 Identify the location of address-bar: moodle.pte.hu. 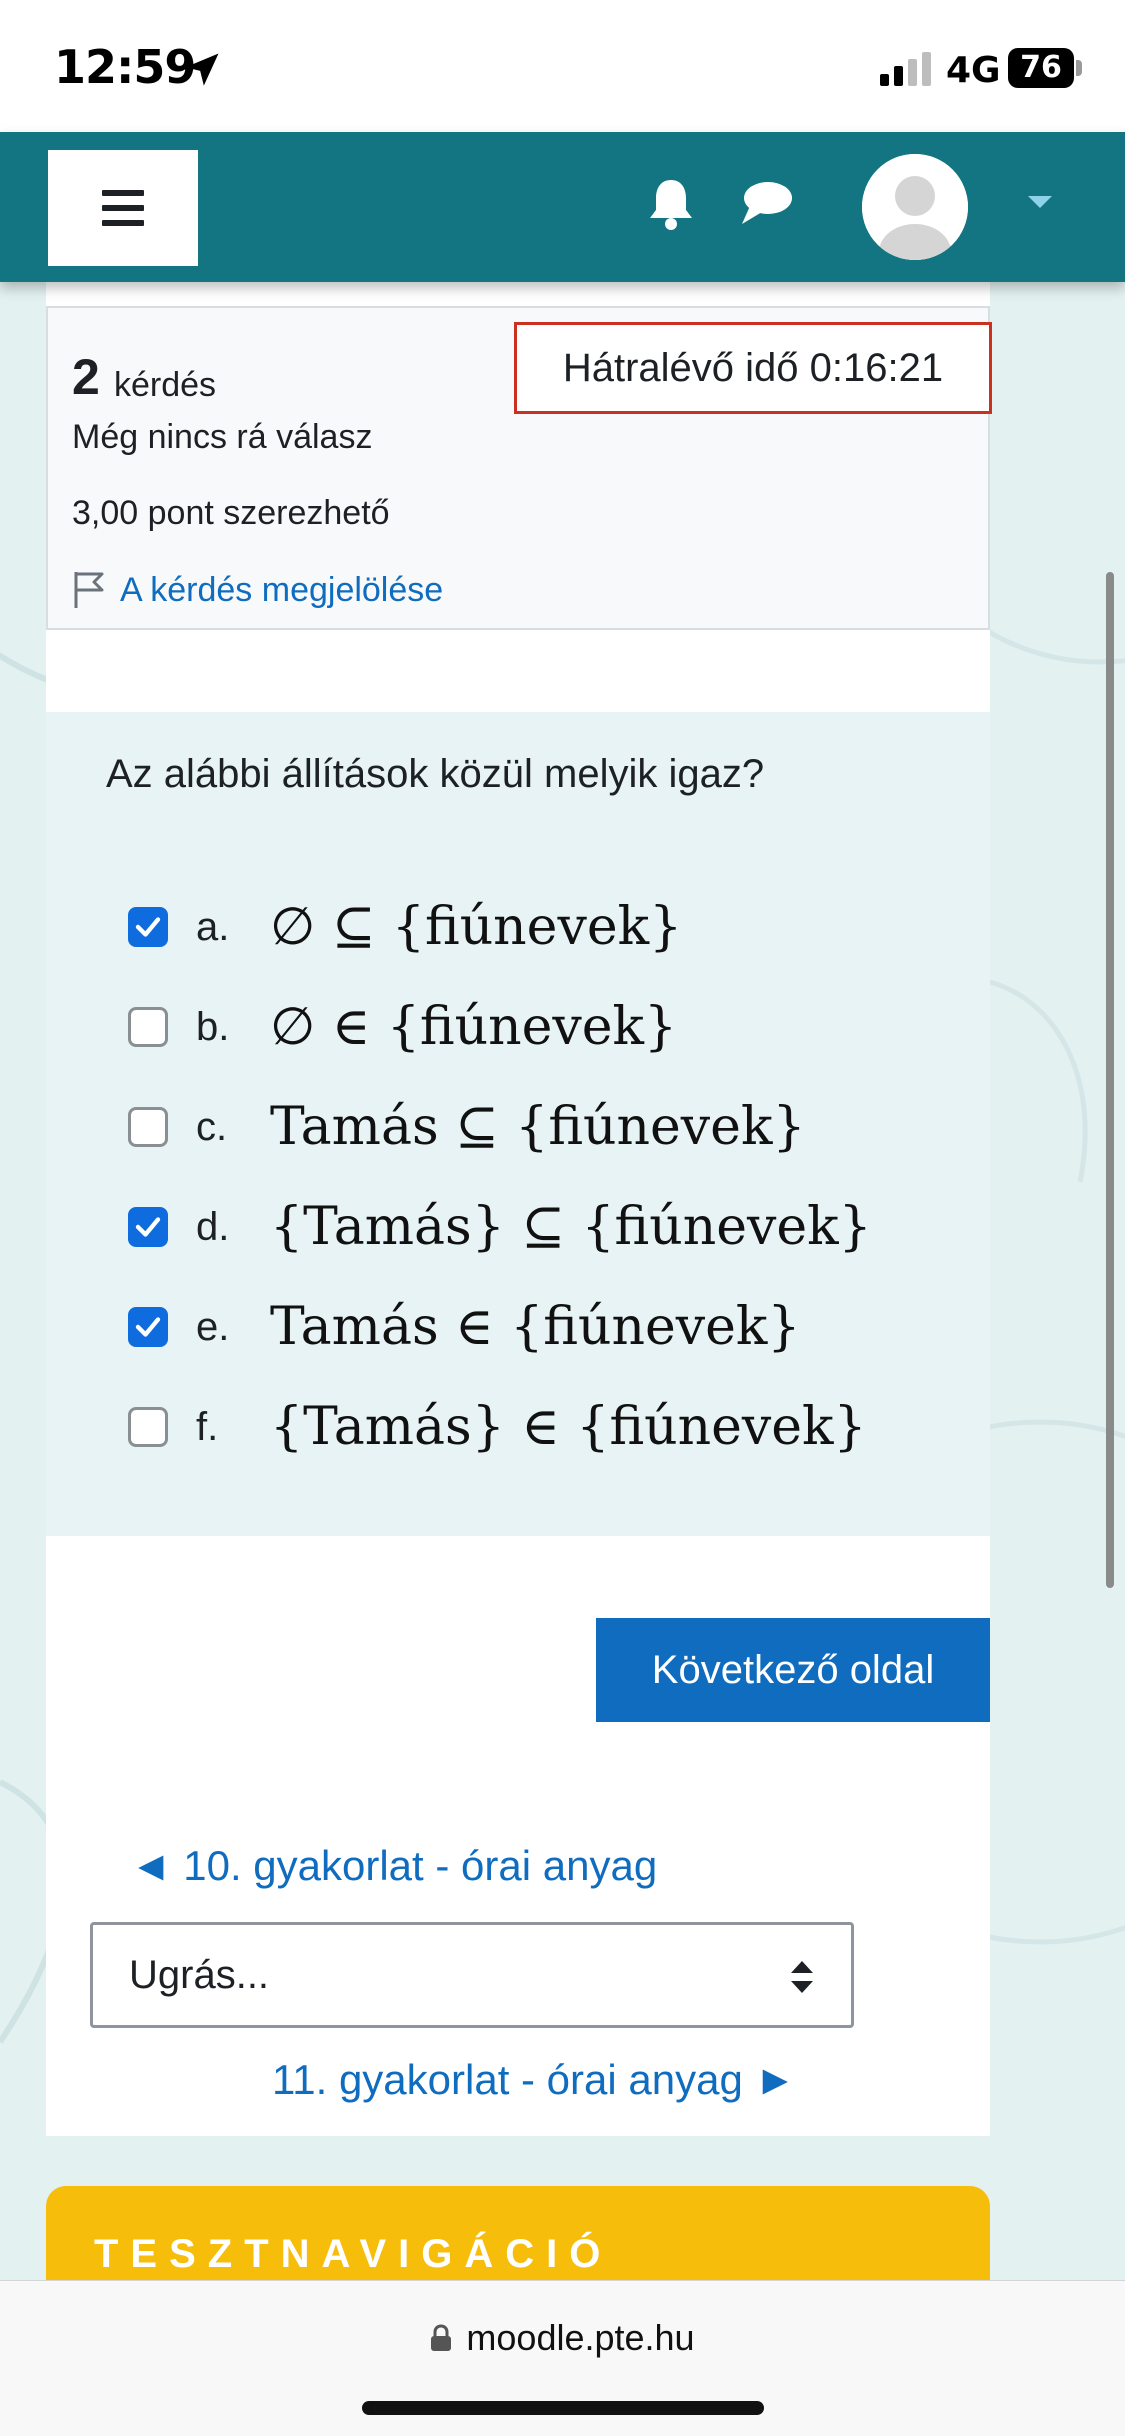
(562, 2338).